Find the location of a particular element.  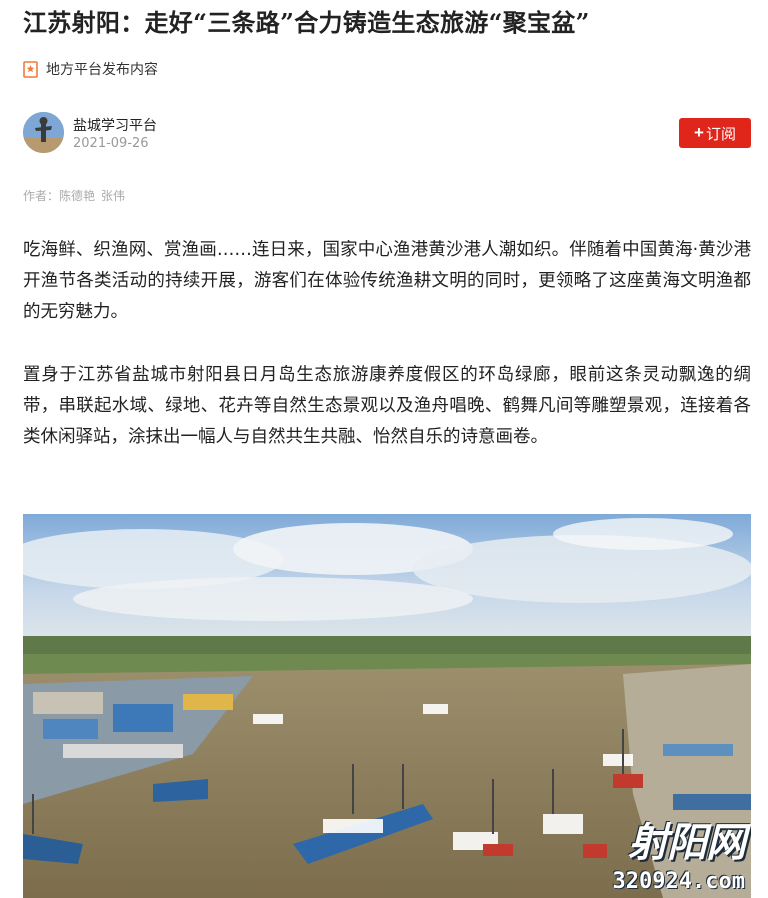

plus-icon: + is located at coordinates (699, 132).